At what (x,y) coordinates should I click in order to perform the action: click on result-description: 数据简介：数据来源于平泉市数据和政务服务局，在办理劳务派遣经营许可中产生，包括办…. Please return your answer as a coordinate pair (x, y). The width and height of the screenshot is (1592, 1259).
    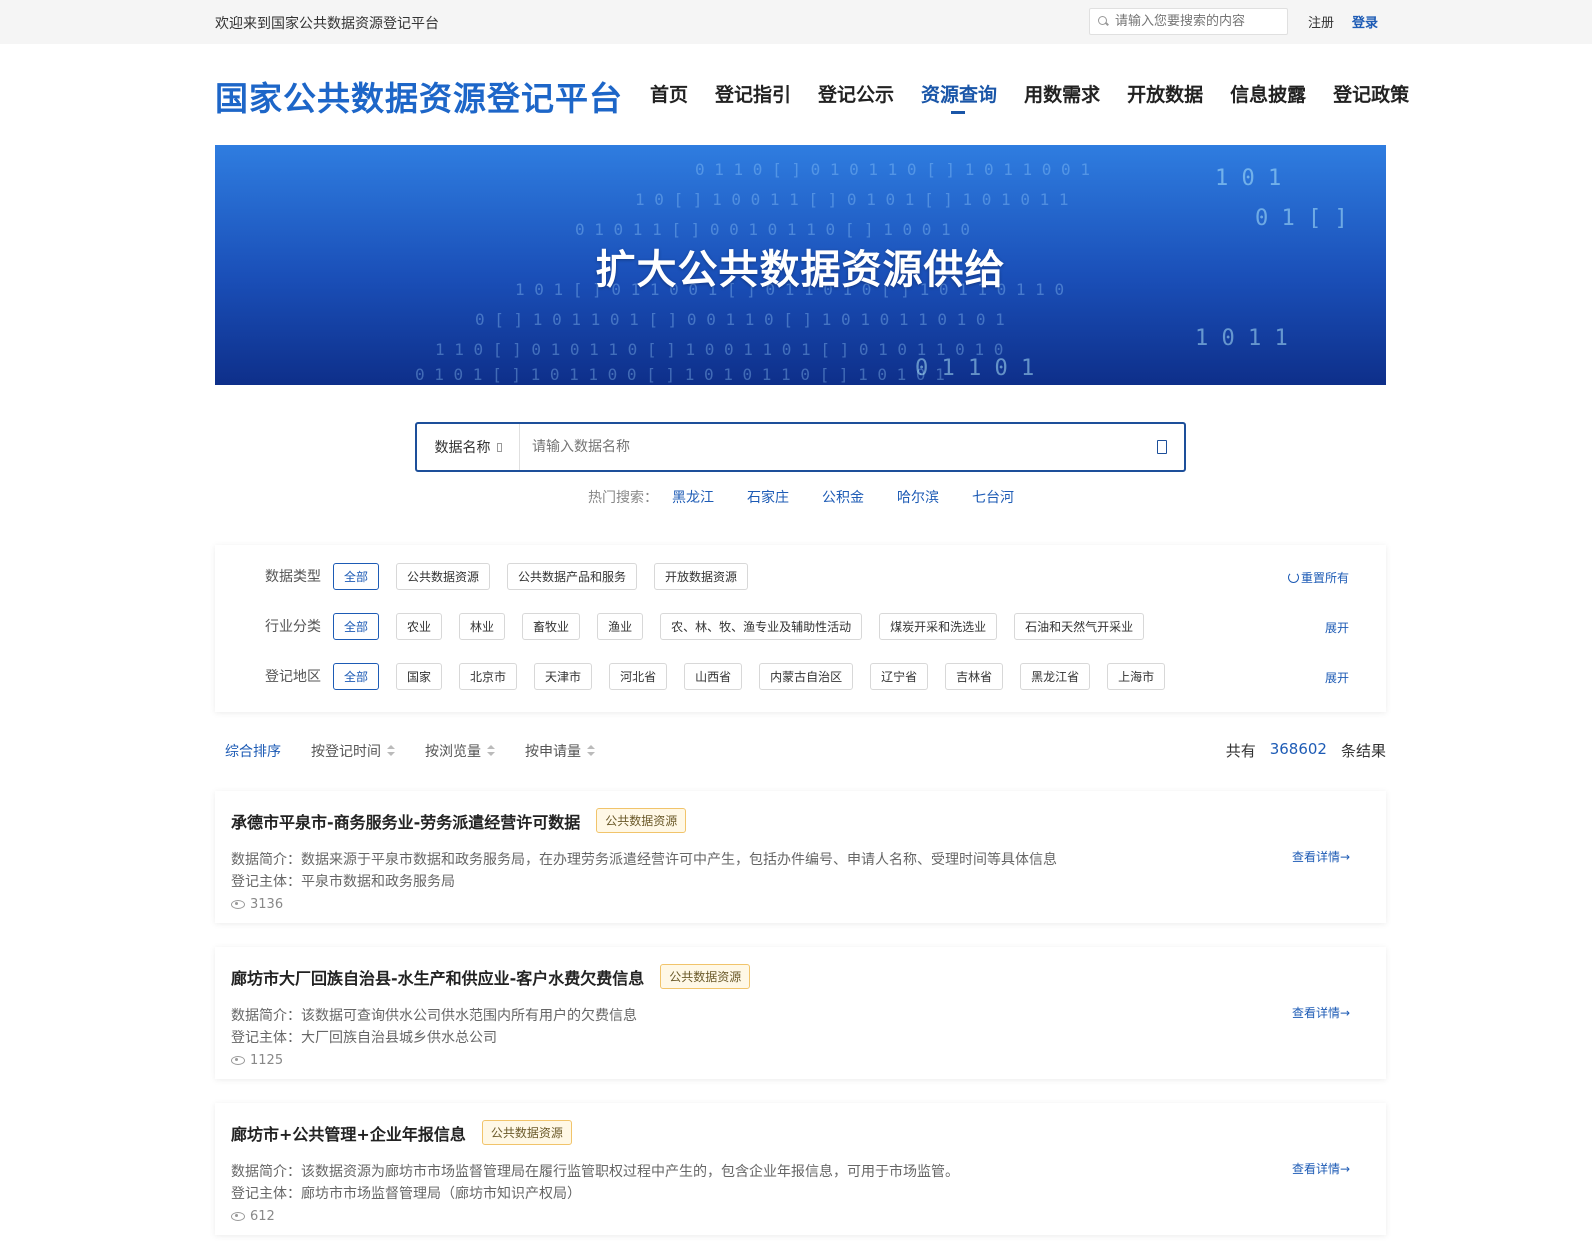
    Looking at the image, I should click on (644, 860).